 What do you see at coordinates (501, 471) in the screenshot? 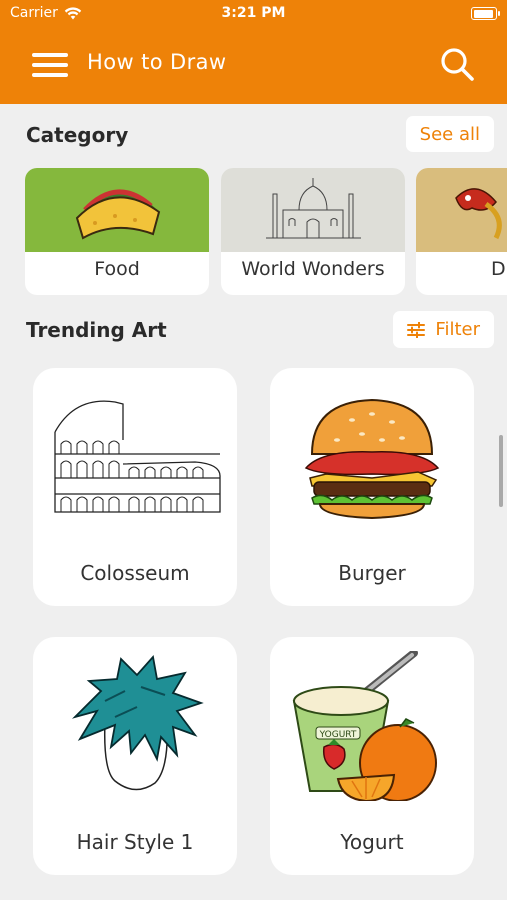
I see `scroll-indicator` at bounding box center [501, 471].